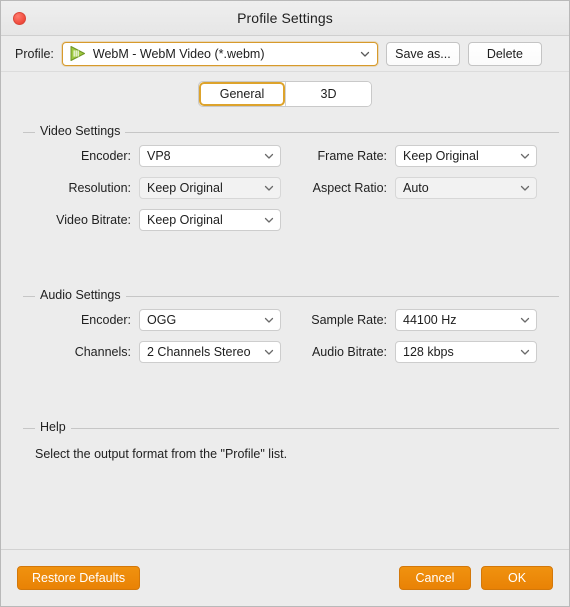  Describe the element at coordinates (77, 53) in the screenshot. I see `webm-play-icon` at that location.